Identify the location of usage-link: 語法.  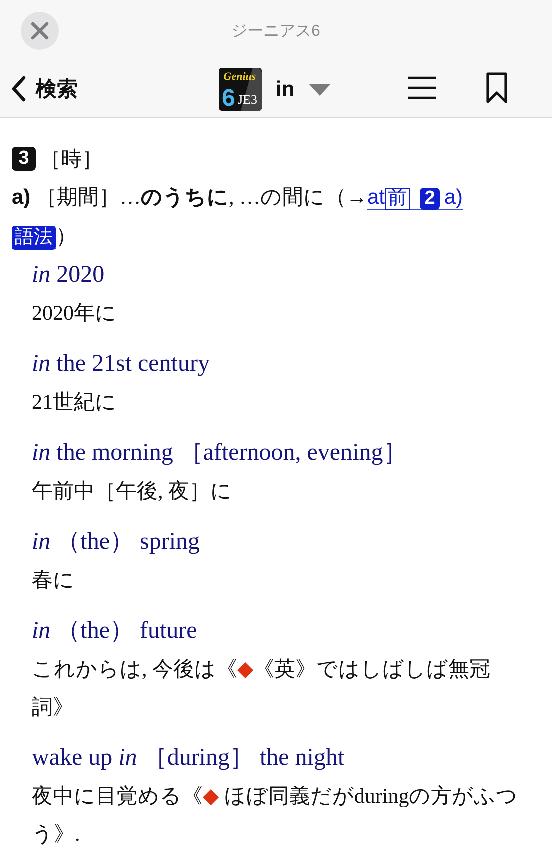
(34, 237).